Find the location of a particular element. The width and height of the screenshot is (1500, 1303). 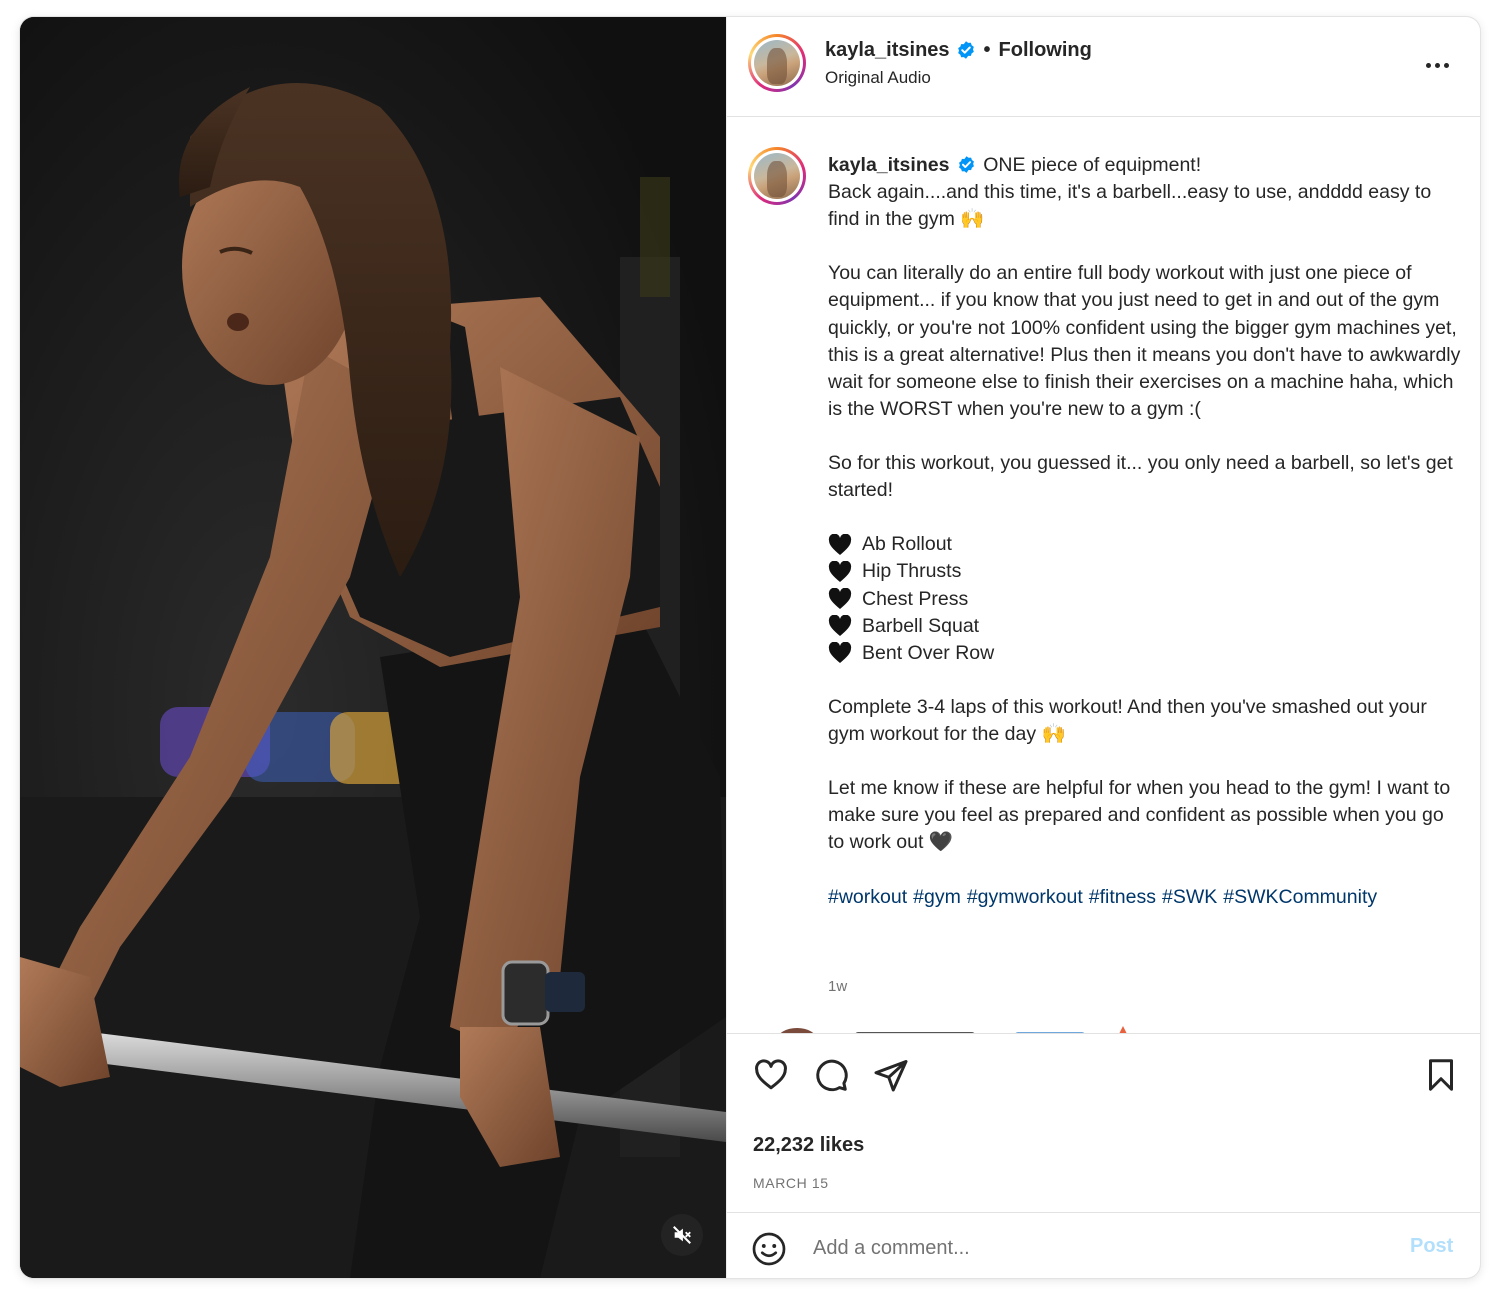

comment-icon is located at coordinates (831, 1075).